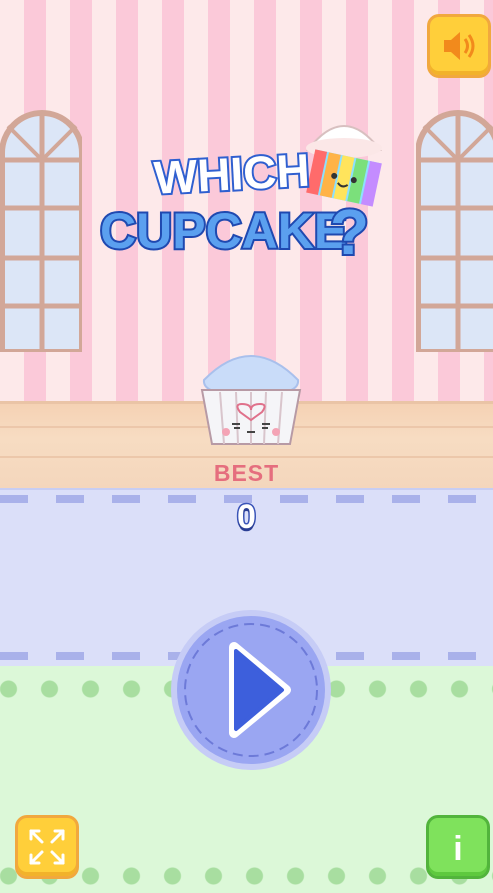 Image resolution: width=493 pixels, height=893 pixels. I want to click on cupcake-character, so click(251, 395).